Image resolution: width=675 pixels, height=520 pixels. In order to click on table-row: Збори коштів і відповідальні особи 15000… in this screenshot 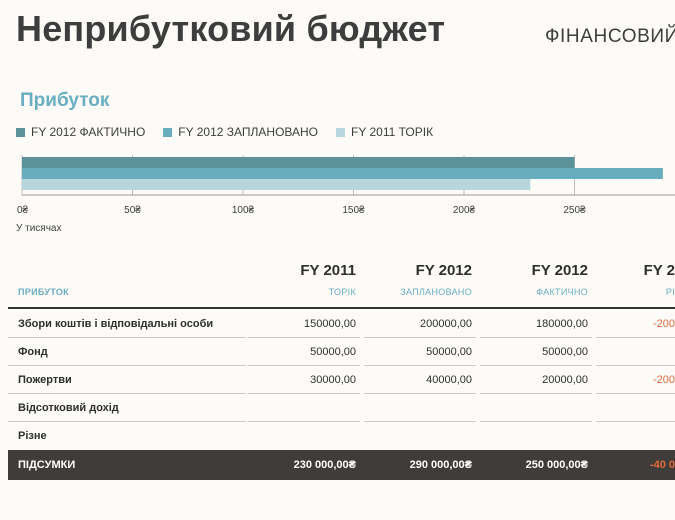, I will do `click(341, 324)`.